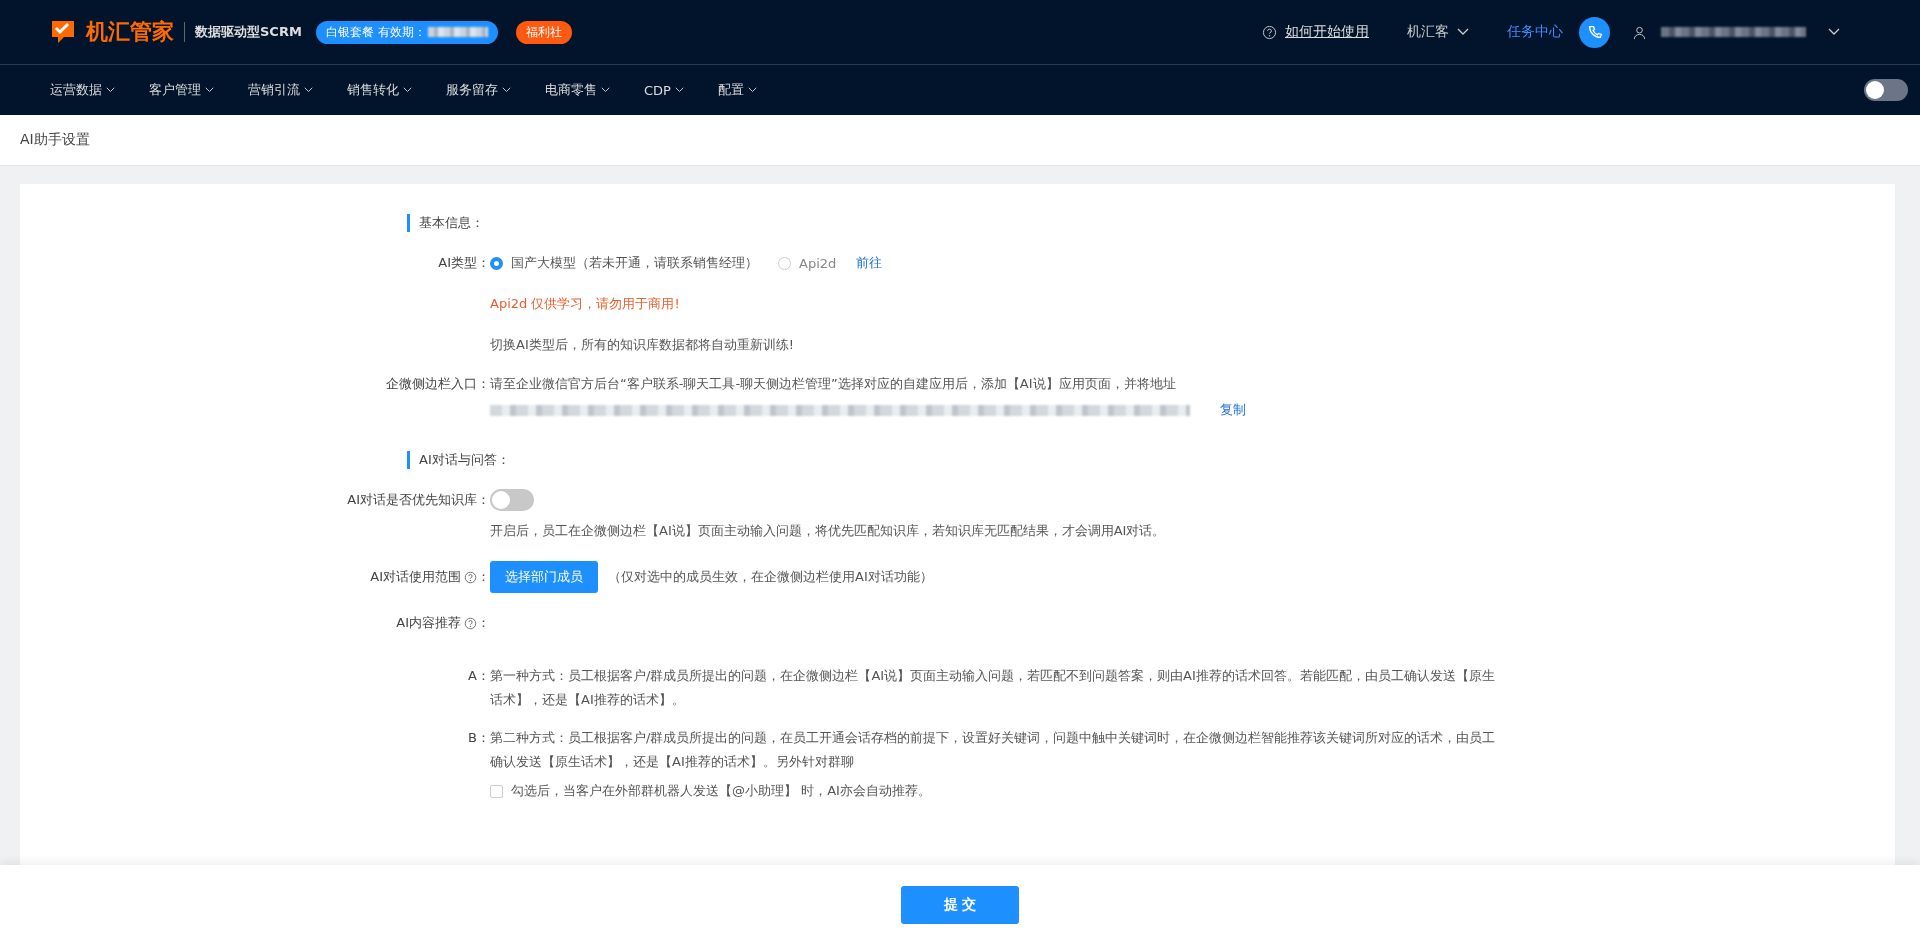 The width and height of the screenshot is (1920, 945). I want to click on redacted-date, so click(457, 32).